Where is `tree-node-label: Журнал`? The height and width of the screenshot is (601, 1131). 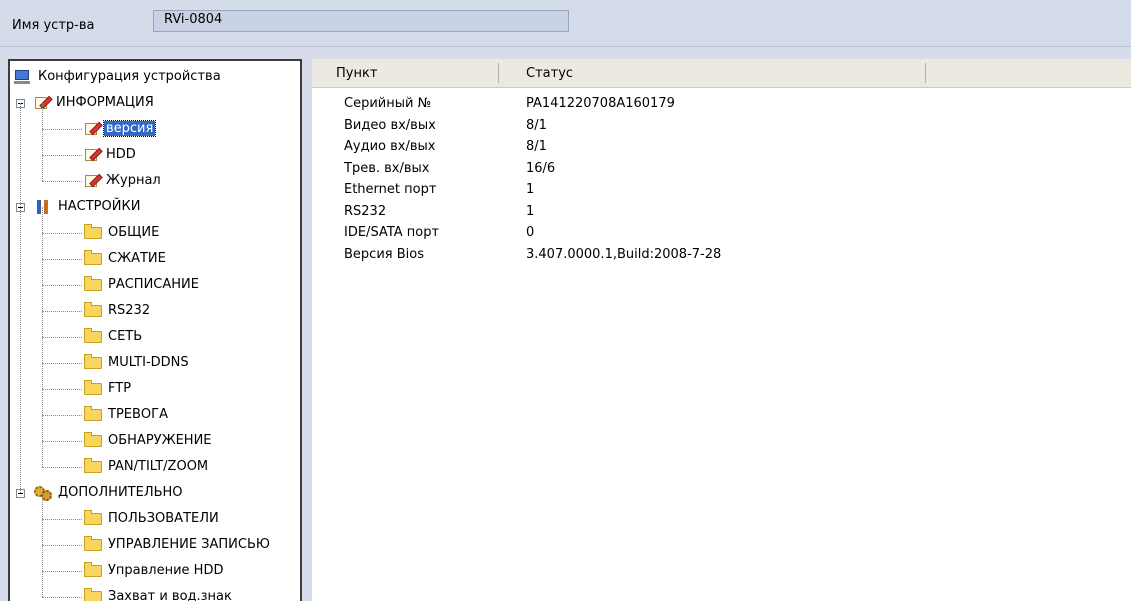 tree-node-label: Журнал is located at coordinates (133, 180).